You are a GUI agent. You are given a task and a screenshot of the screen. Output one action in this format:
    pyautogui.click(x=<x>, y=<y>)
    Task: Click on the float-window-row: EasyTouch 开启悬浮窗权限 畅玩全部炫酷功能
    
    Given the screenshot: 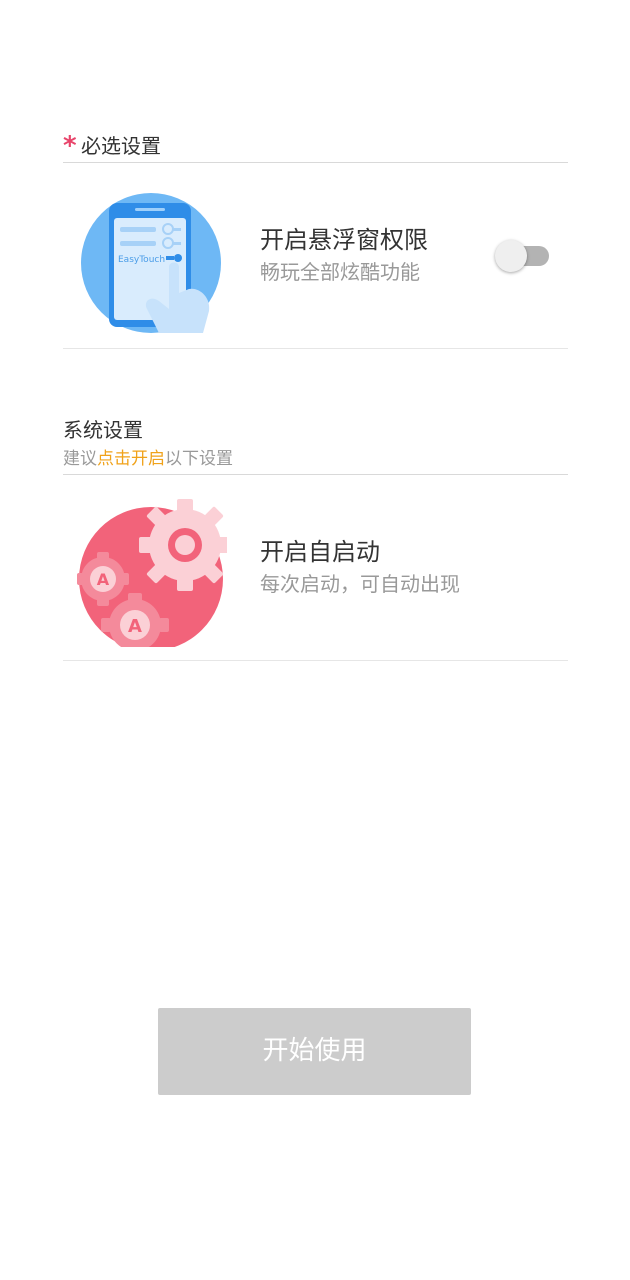 What is the action you would take?
    pyautogui.click(x=315, y=256)
    